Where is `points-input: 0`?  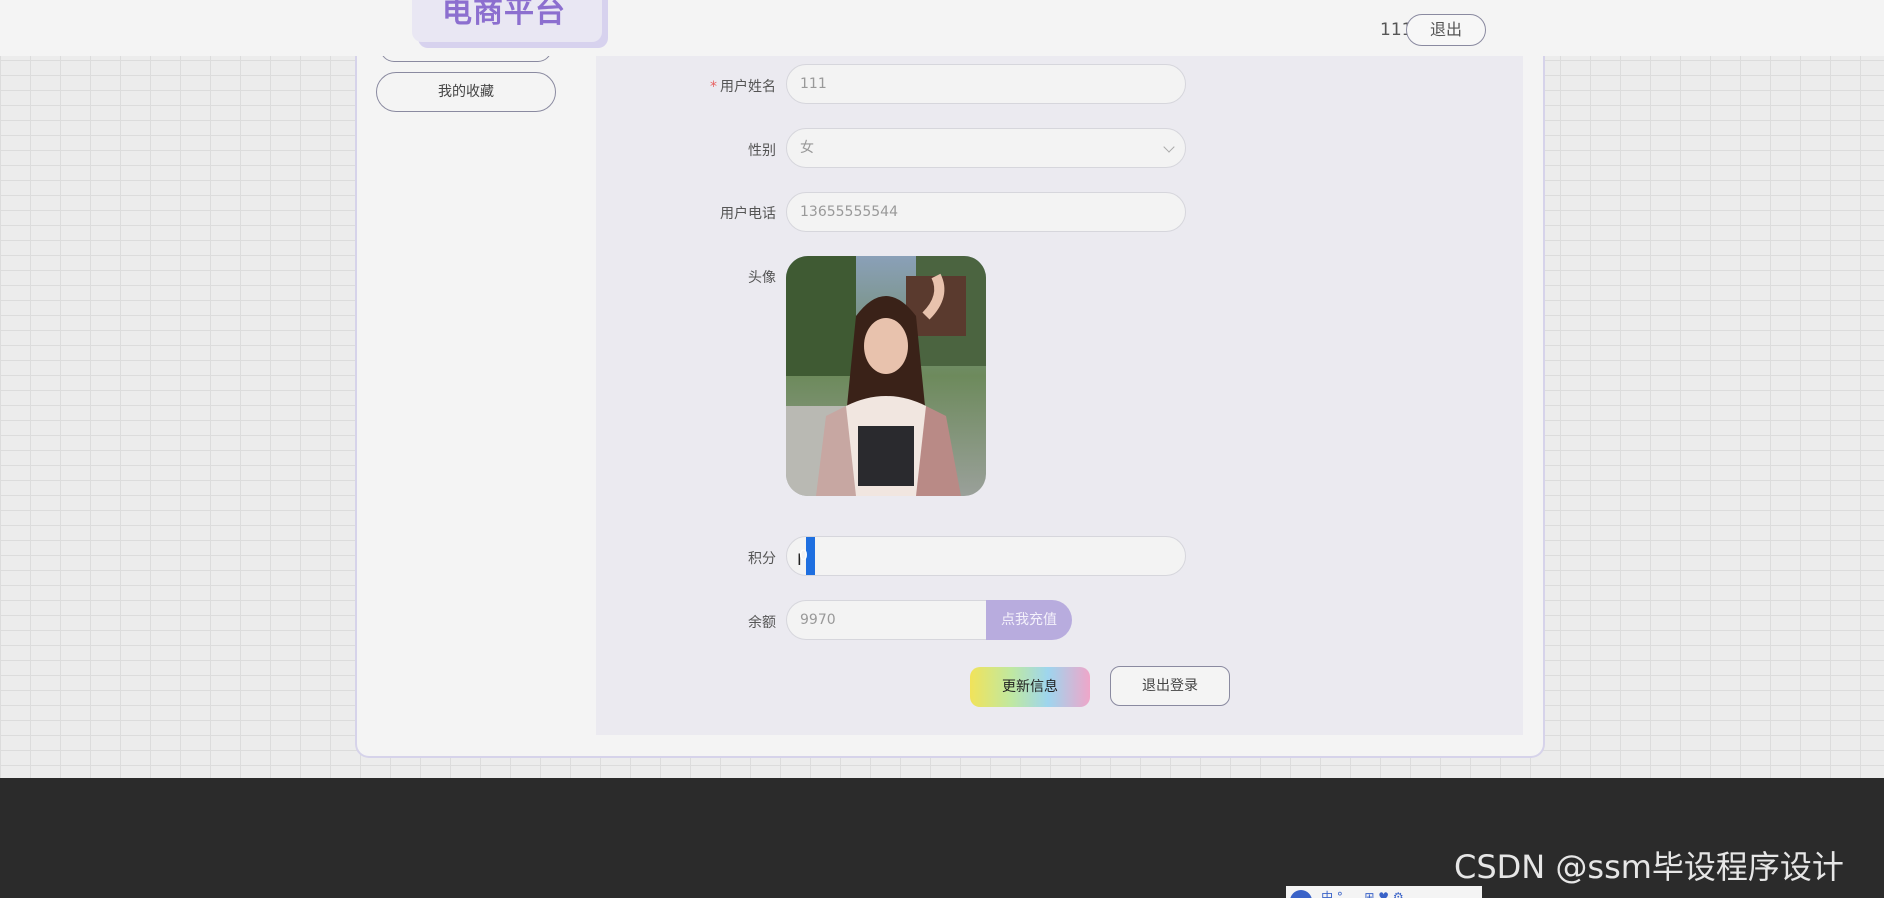 points-input: 0 is located at coordinates (986, 556).